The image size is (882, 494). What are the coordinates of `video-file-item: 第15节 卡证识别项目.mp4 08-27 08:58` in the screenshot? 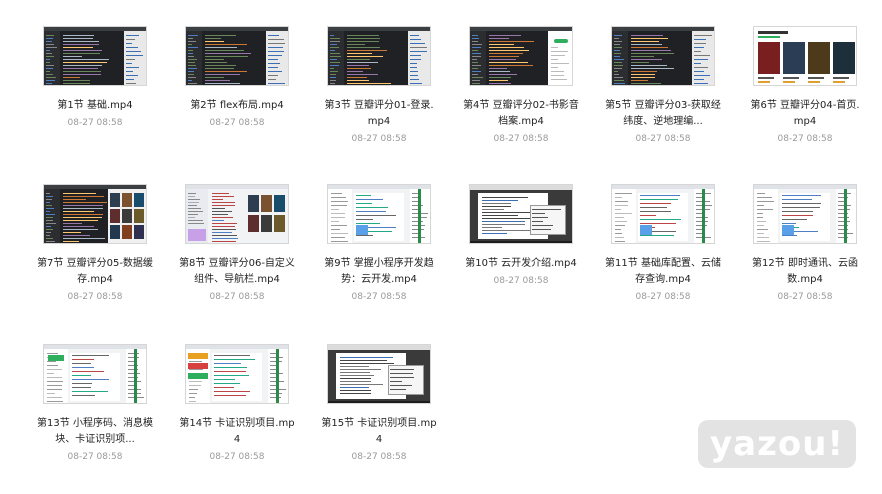 It's located at (379, 403).